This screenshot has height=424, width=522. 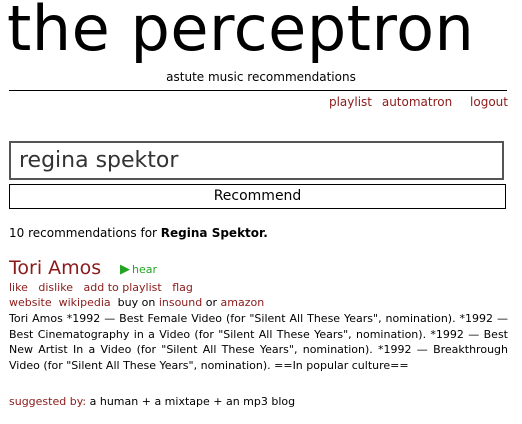 I want to click on suggested-by-value: a human + a mixtape + an mp3 blog, so click(x=192, y=401).